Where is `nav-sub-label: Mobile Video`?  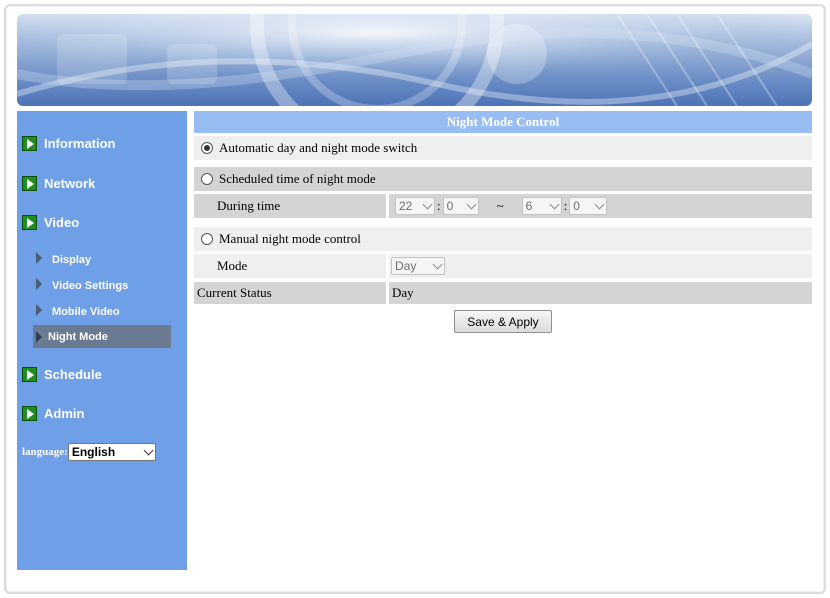
nav-sub-label: Mobile Video is located at coordinates (86, 312).